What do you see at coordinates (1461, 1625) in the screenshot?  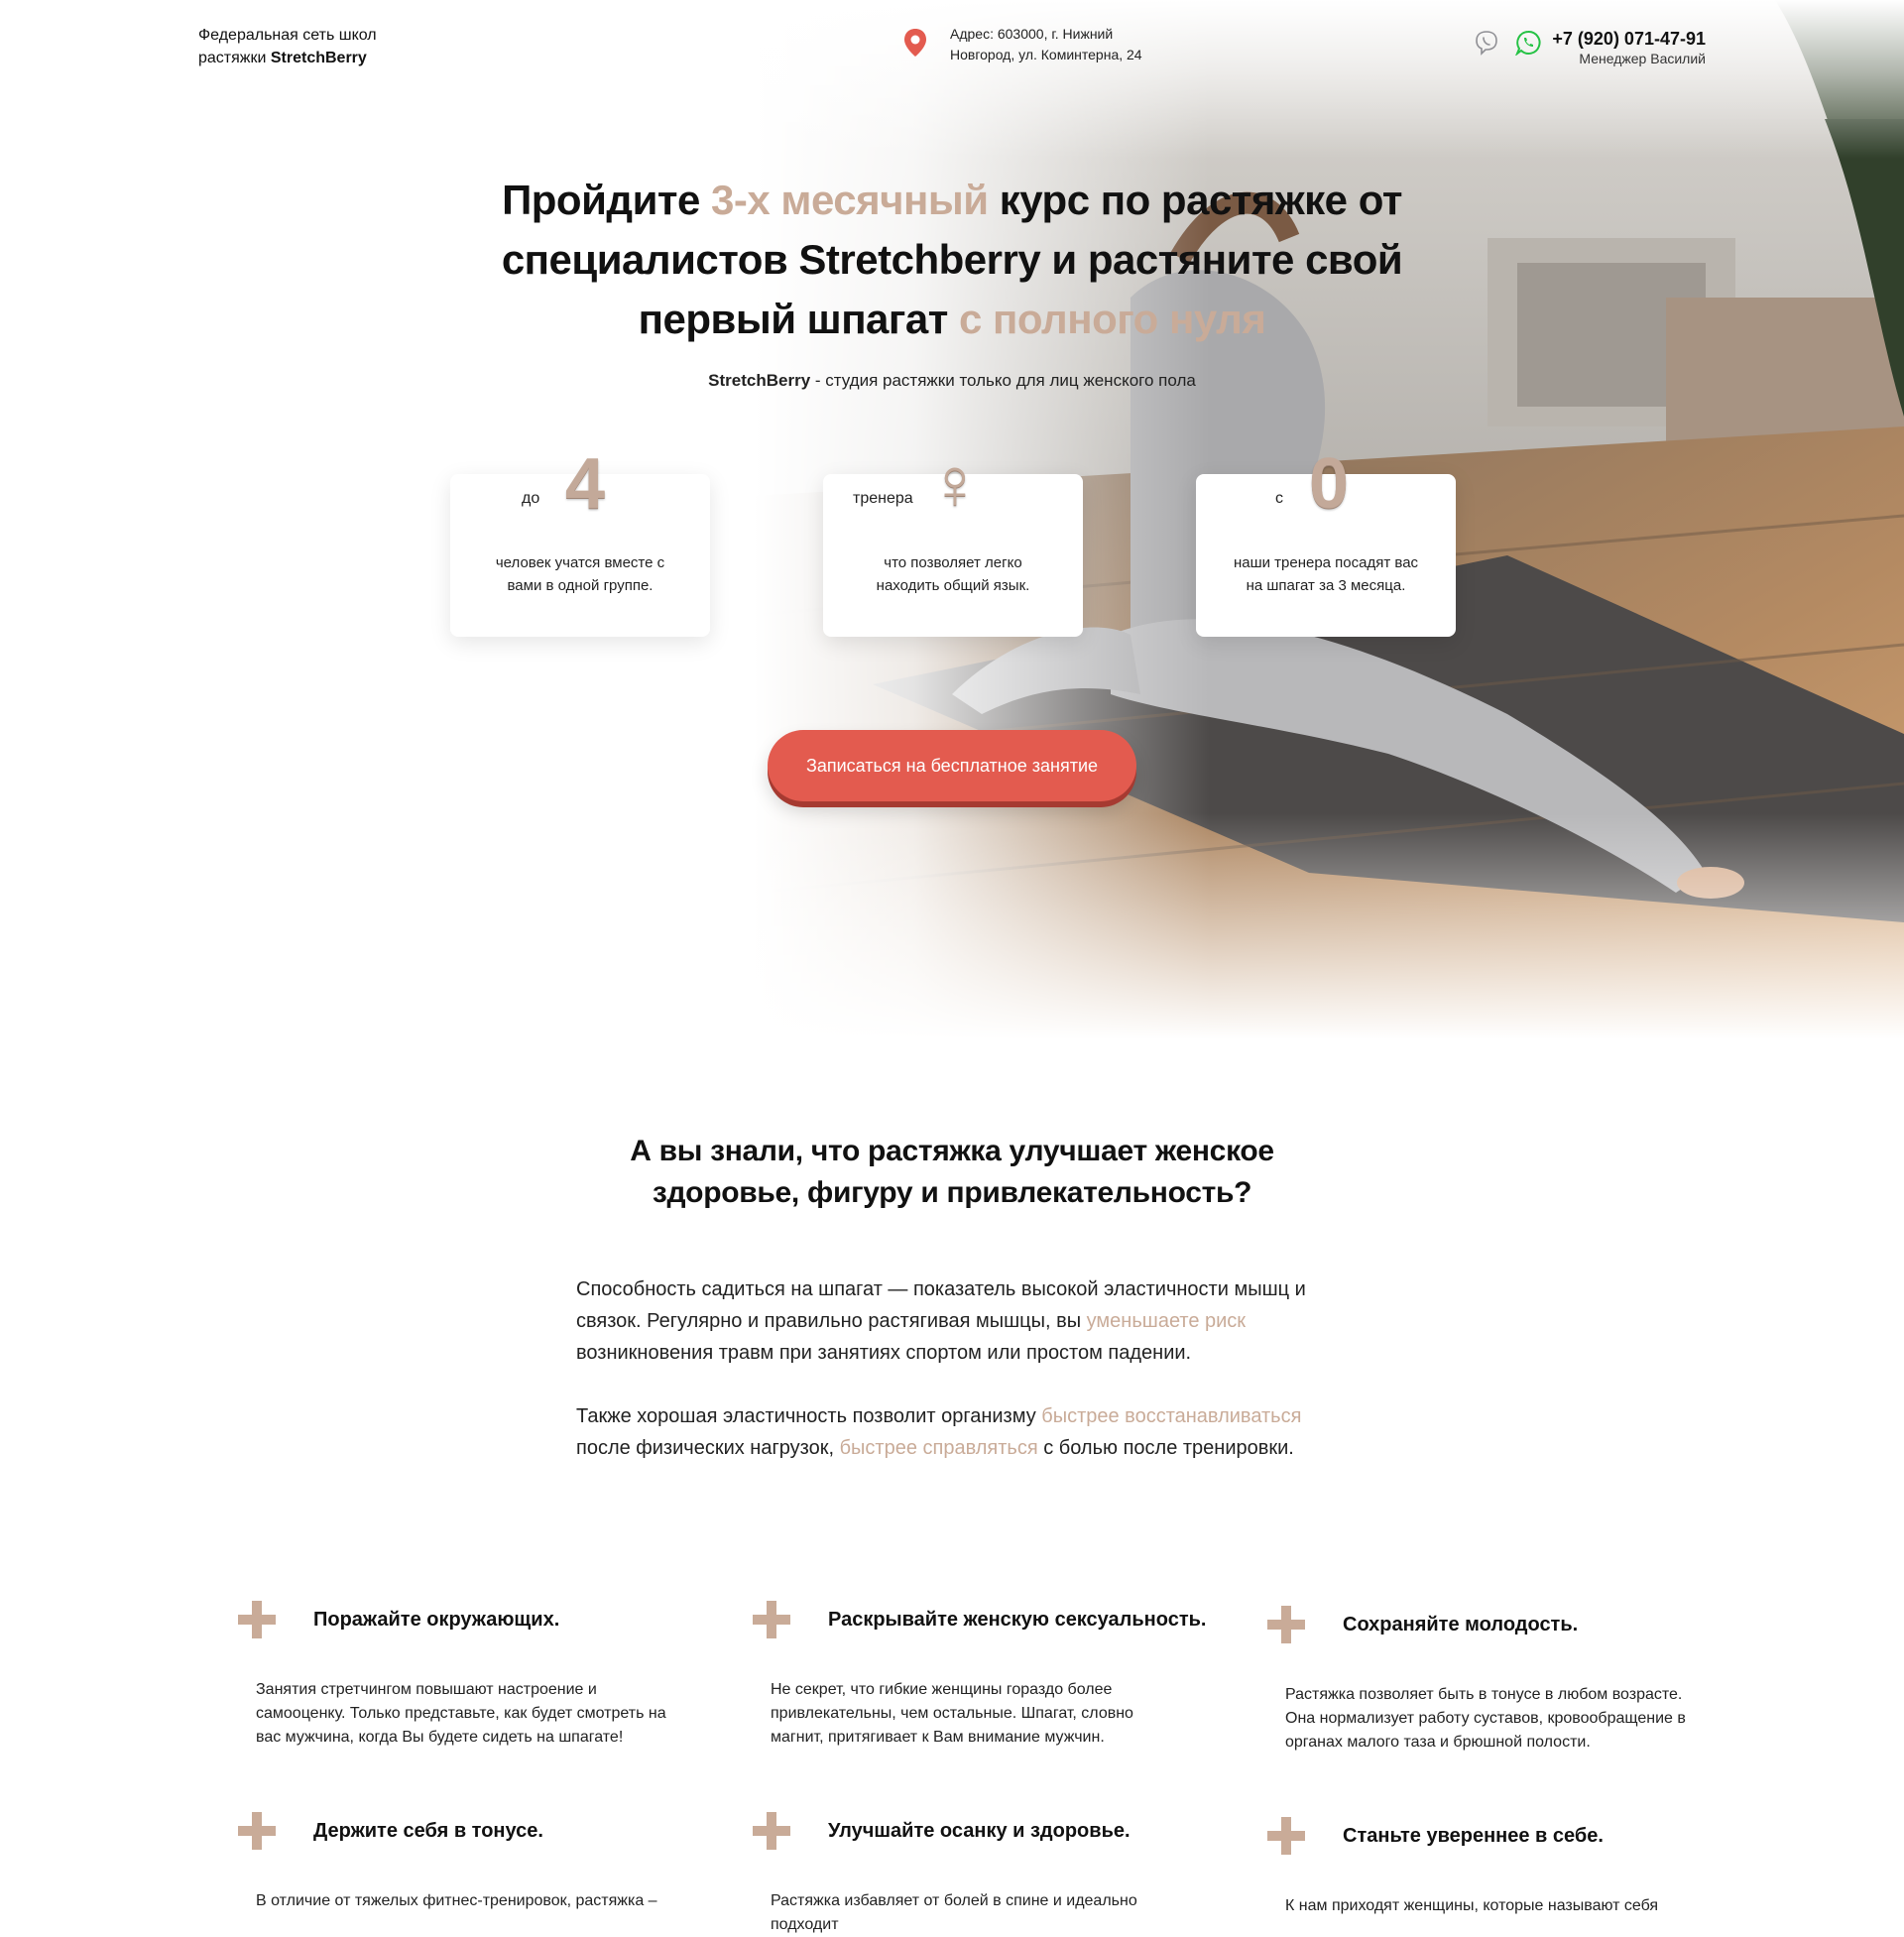 I see `benefit-title: Сохраняйте молодость.` at bounding box center [1461, 1625].